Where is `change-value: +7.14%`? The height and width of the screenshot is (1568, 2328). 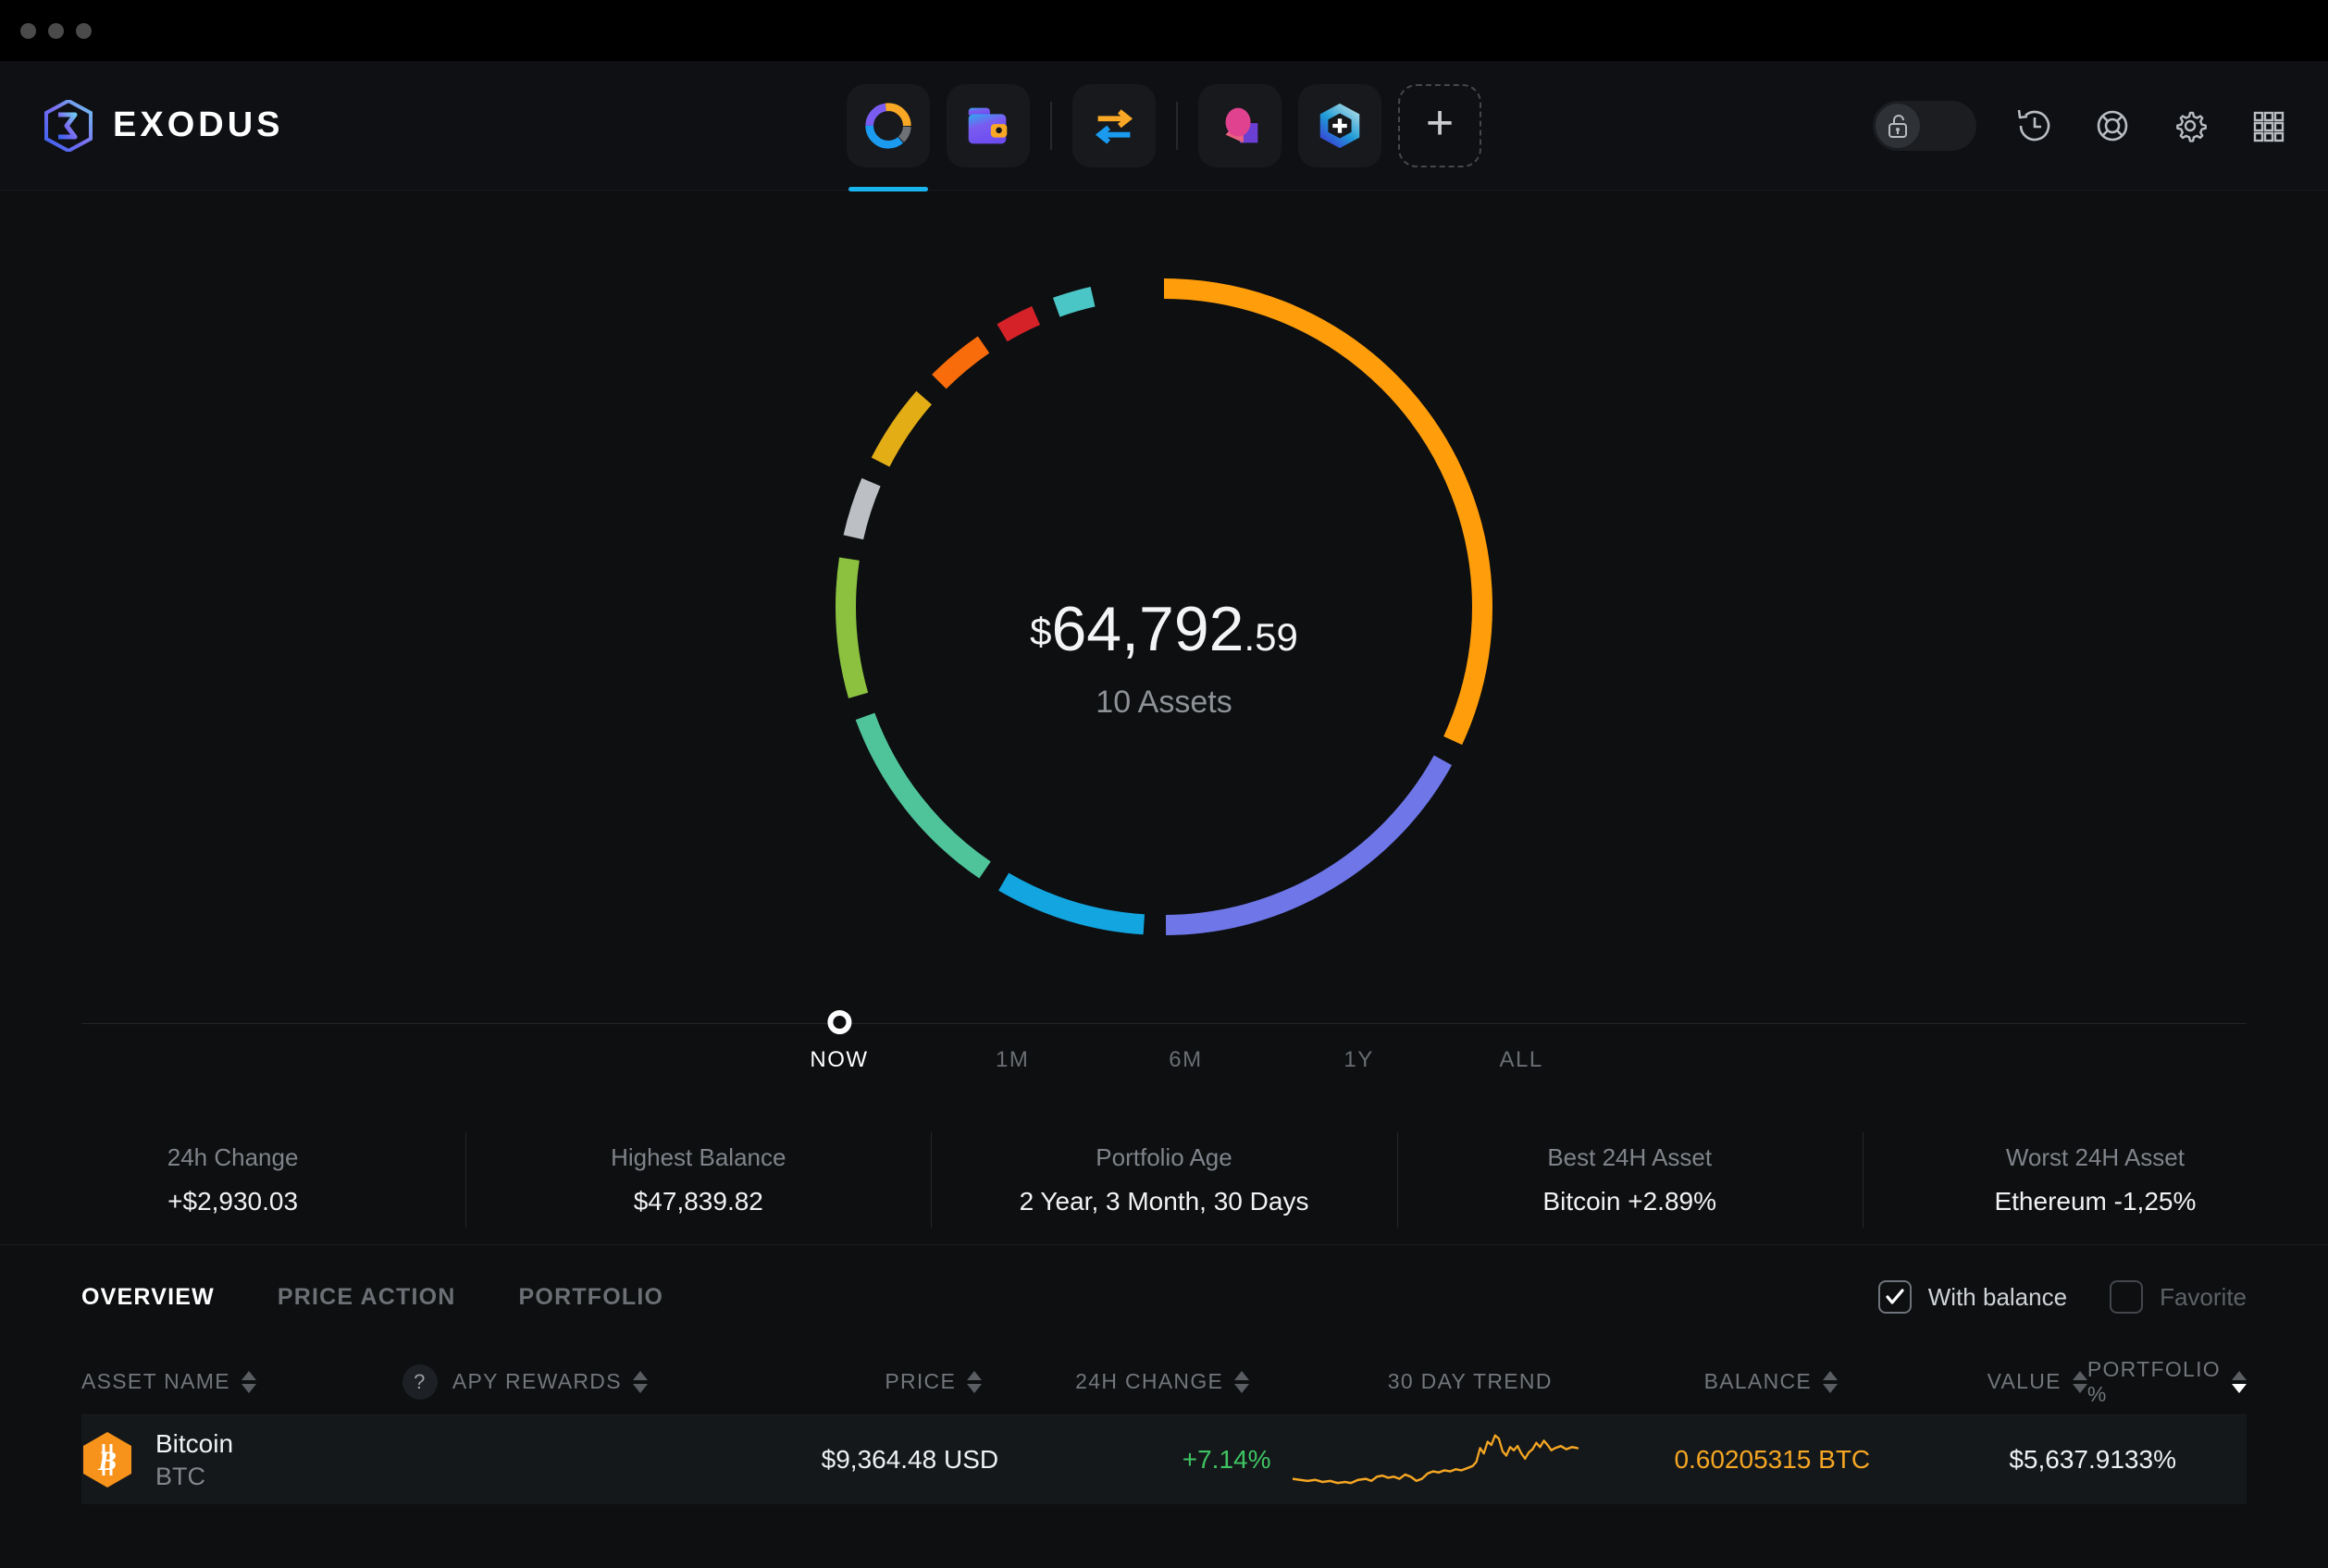
change-value: +7.14% is located at coordinates (1226, 1459).